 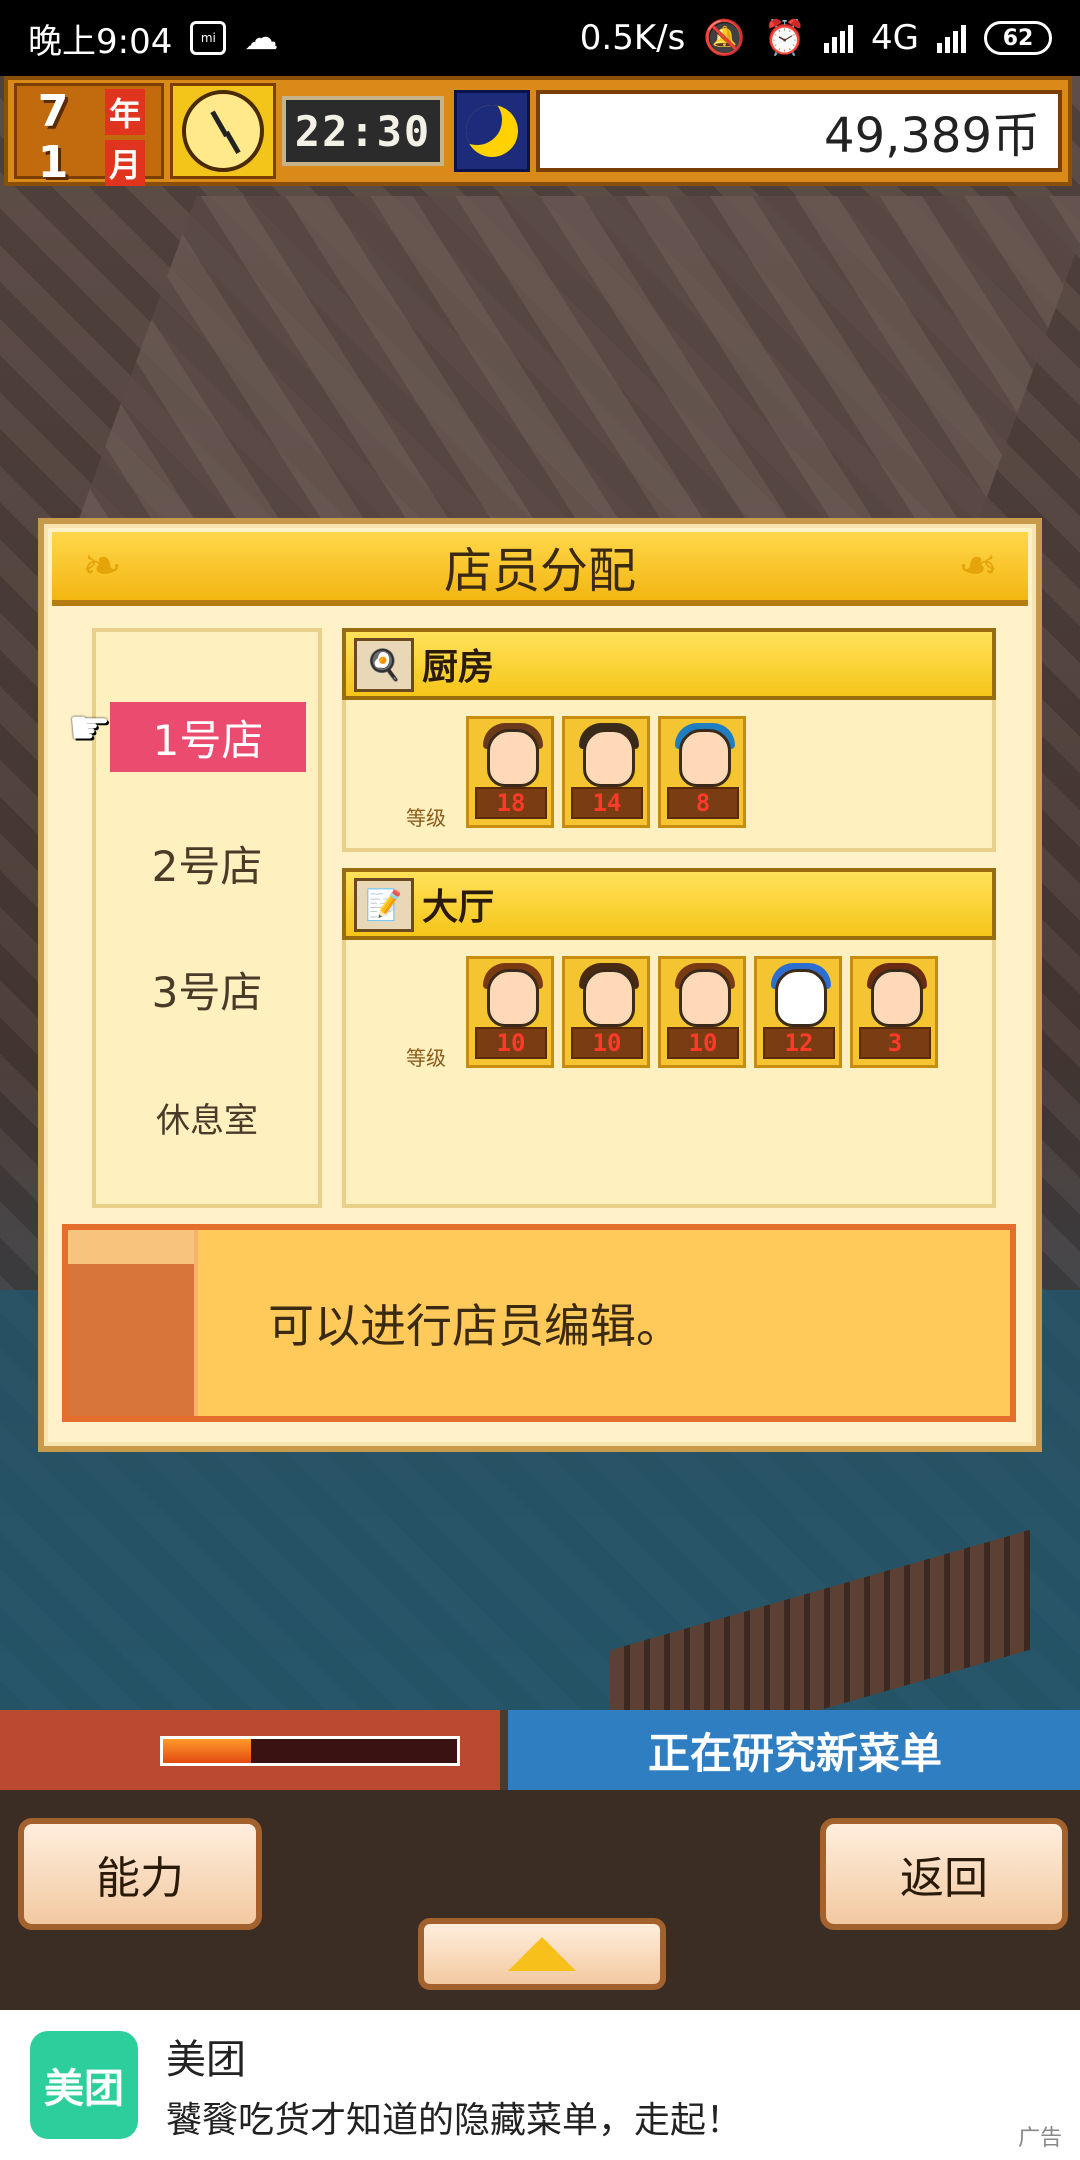 What do you see at coordinates (207, 863) in the screenshot?
I see `store-item-2: 2号店` at bounding box center [207, 863].